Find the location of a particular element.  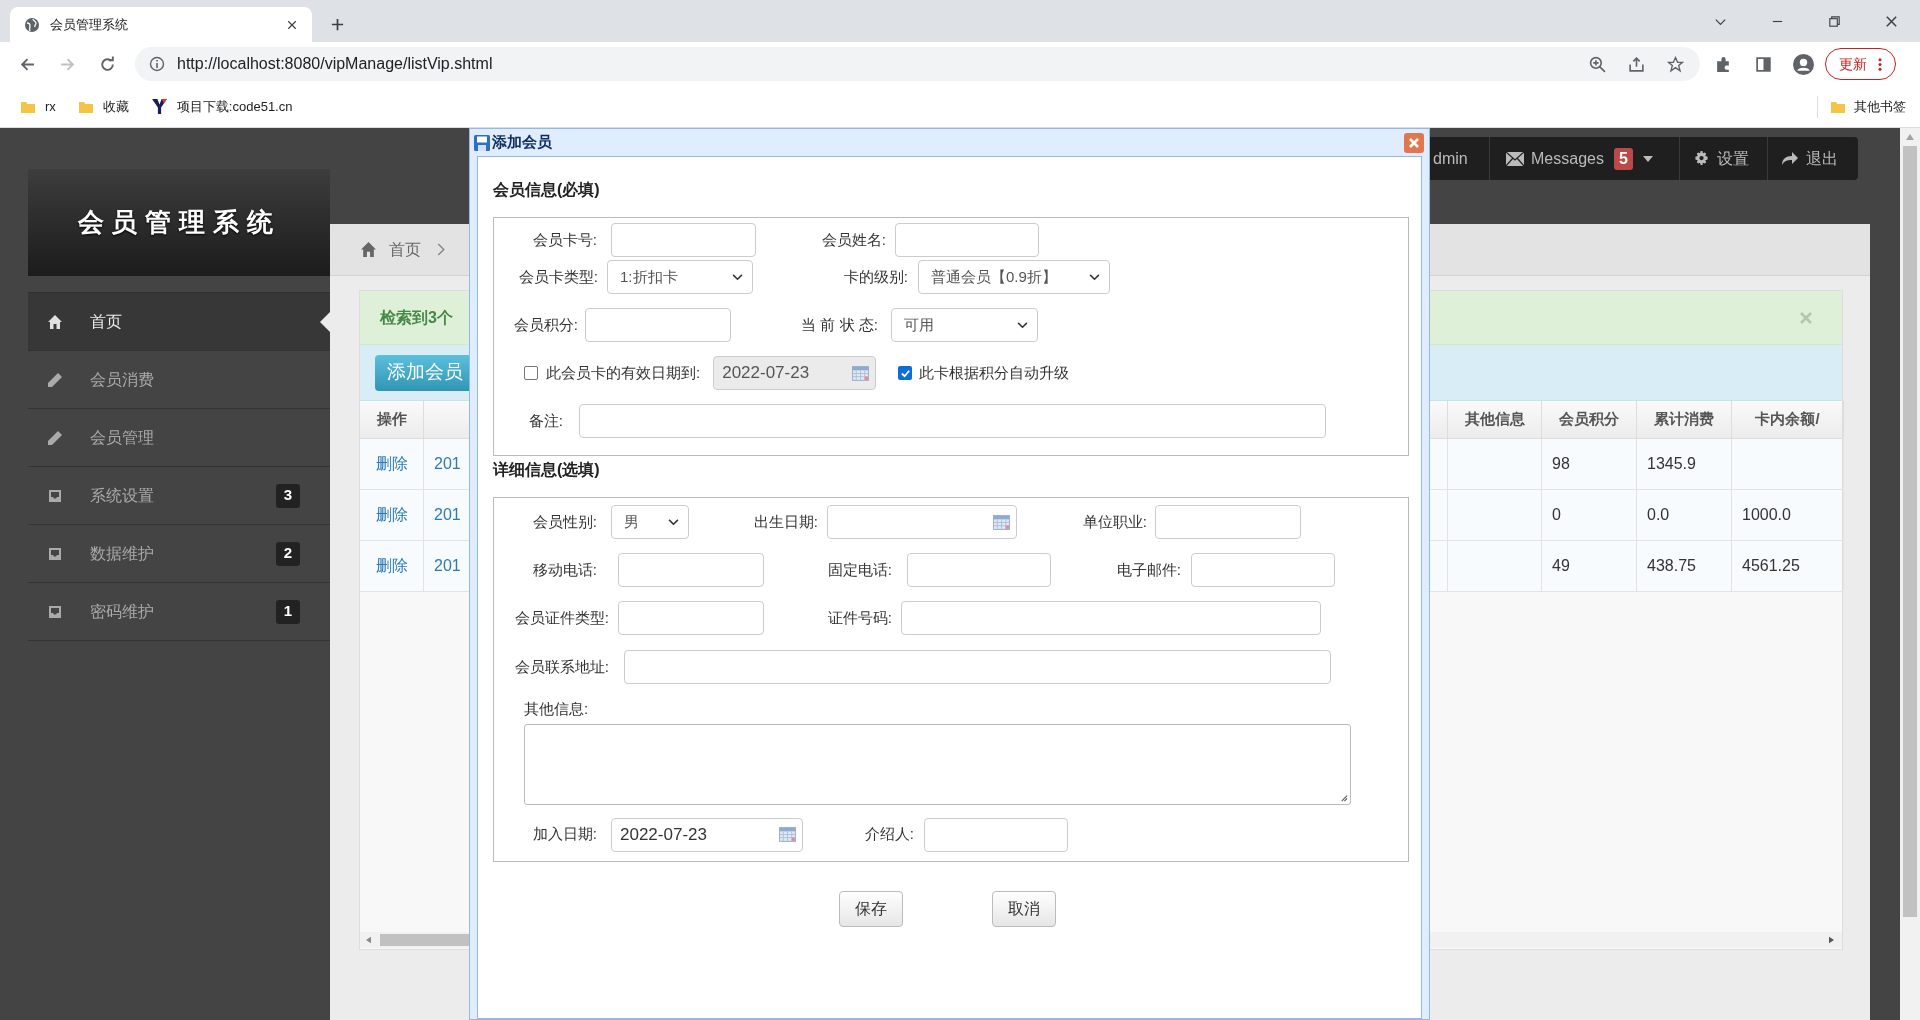

alert-text: 检索到3个 is located at coordinates (416, 317).